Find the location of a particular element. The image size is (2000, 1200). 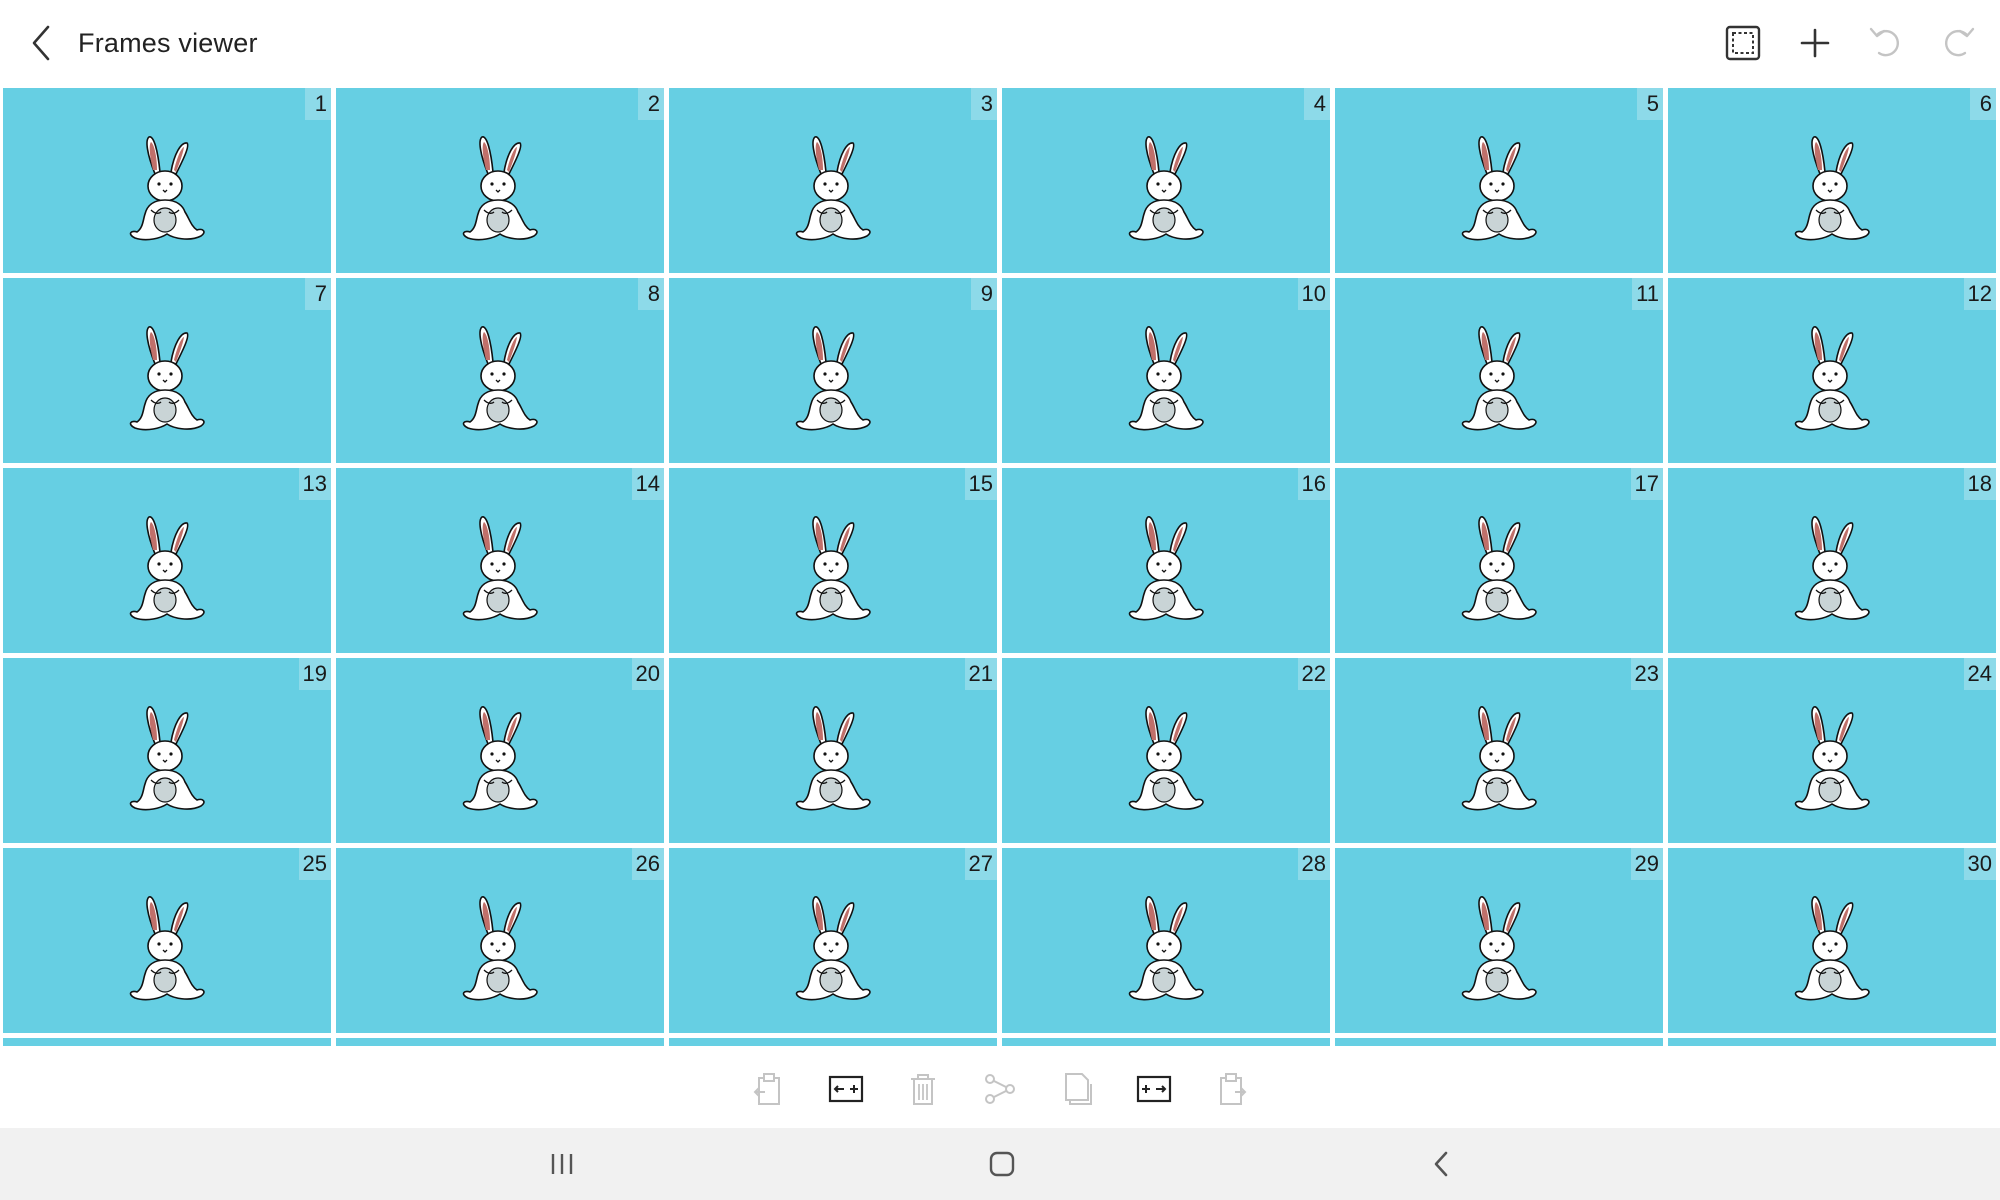

select-frame-icon is located at coordinates (1743, 43).